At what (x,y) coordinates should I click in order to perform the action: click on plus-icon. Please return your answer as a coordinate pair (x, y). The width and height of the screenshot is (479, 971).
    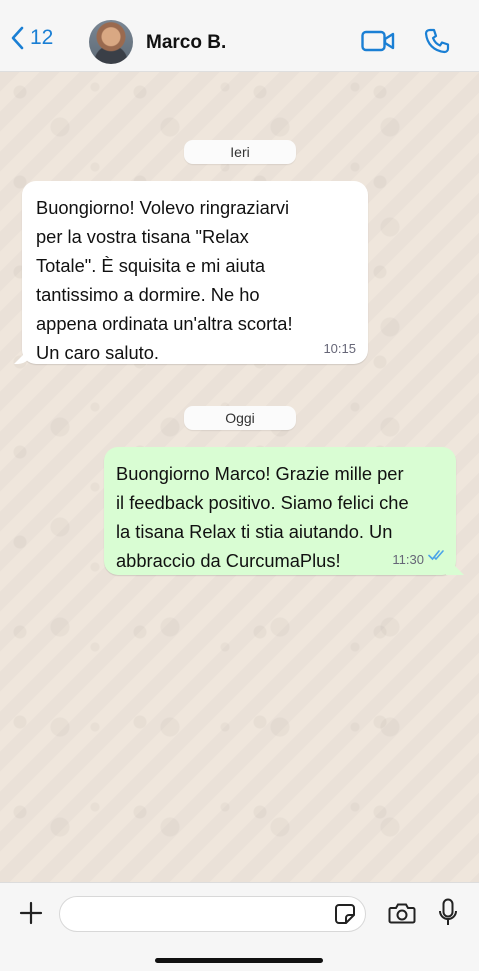
    Looking at the image, I should click on (31, 915).